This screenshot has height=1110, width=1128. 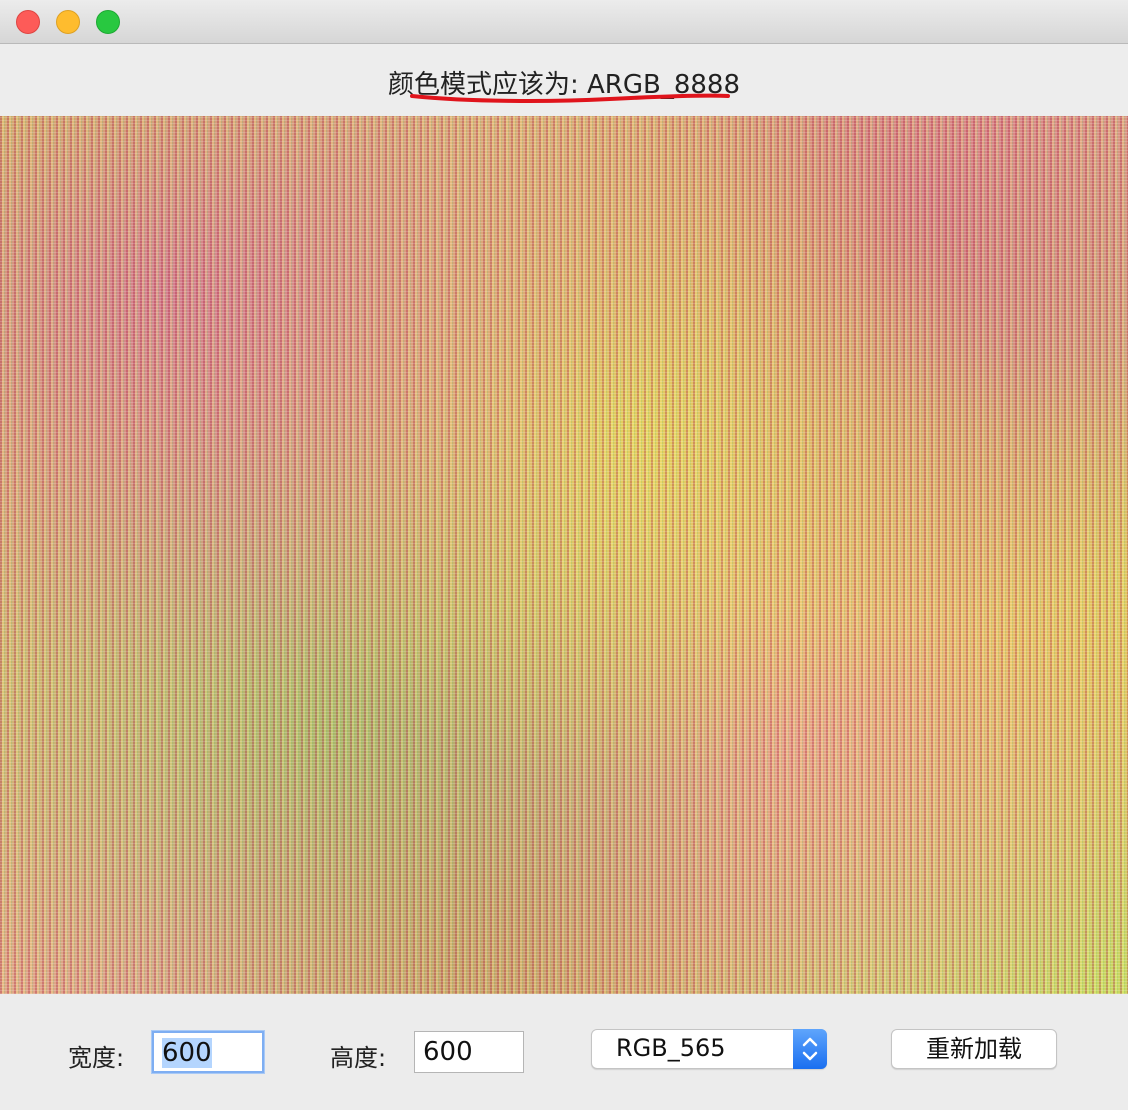 I want to click on heading-area: 颜色模式应该为: ARGB_8888, so click(x=564, y=80).